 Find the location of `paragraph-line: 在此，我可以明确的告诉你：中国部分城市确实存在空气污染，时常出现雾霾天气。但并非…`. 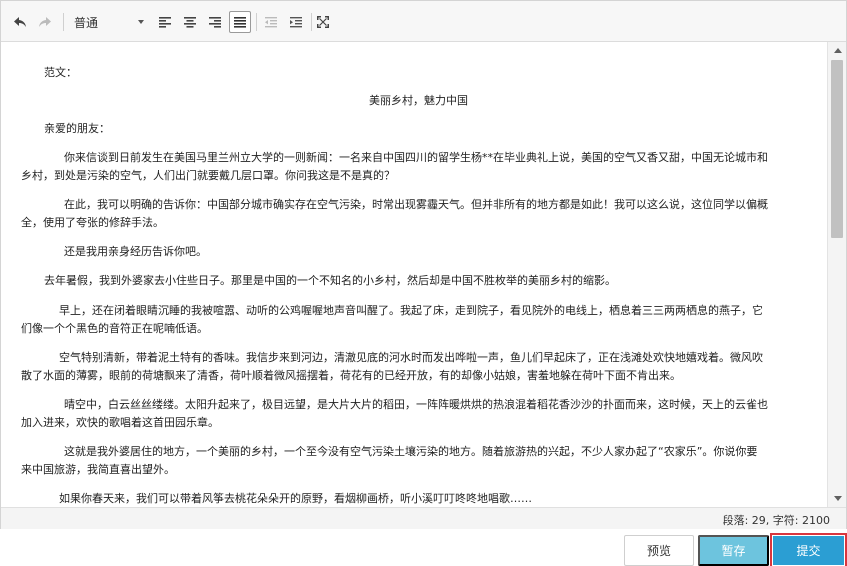

paragraph-line: 在此，我可以明确的告诉你：中国部分城市确实存在空气污染，时常出现雾霾天气。但并非… is located at coordinates (416, 204).